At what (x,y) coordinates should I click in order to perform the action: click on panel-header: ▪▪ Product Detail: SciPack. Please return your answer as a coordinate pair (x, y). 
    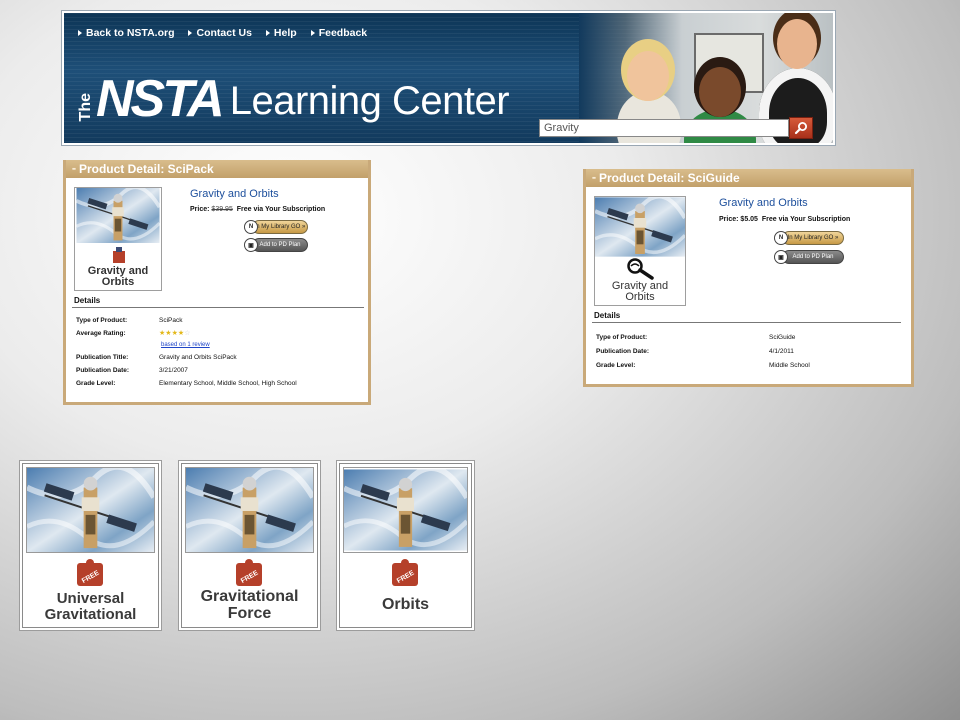
    Looking at the image, I should click on (217, 169).